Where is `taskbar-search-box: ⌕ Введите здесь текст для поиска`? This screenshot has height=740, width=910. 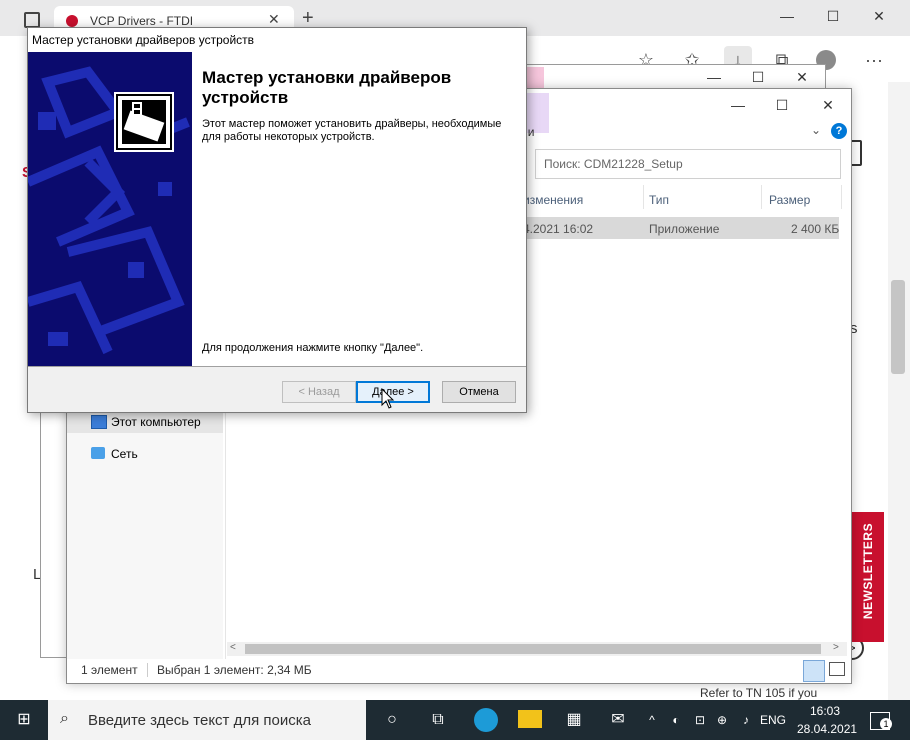
taskbar-search-box: ⌕ Введите здесь текст для поиска is located at coordinates (207, 720).